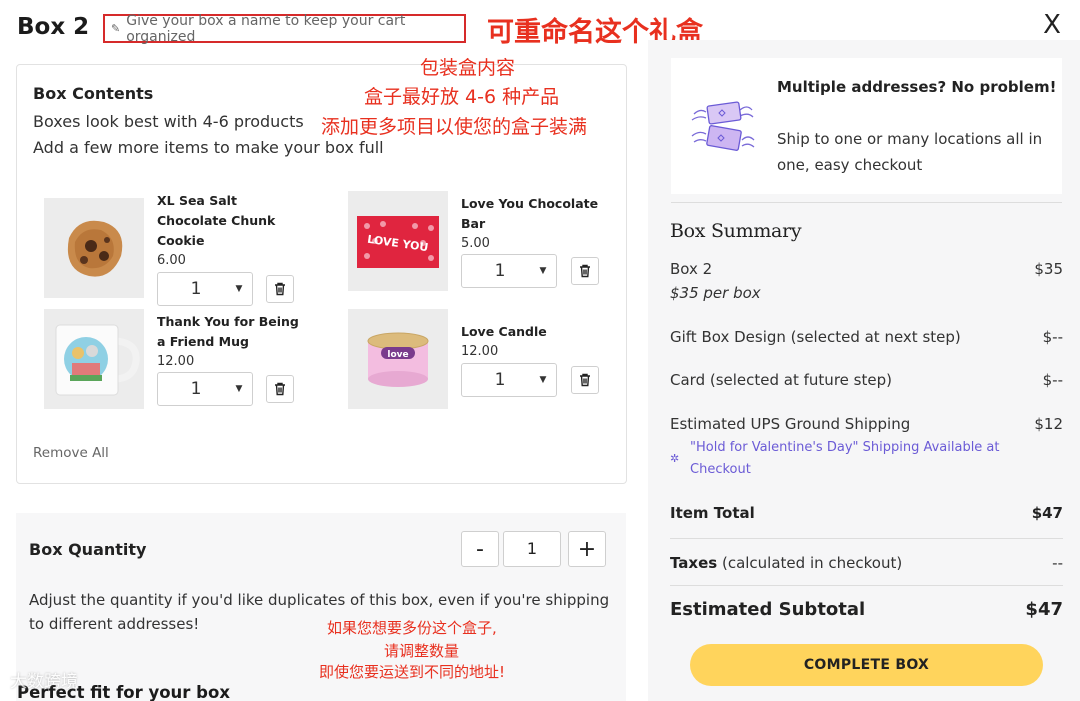 This screenshot has width=1080, height=701. Describe the element at coordinates (93, 93) in the screenshot. I see `box-contents-heading: Box Contents` at that location.